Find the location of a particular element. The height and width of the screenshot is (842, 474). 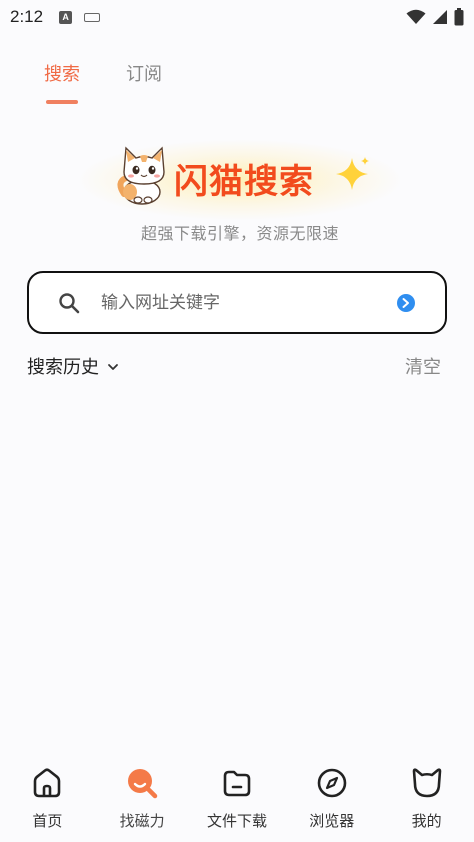

bottom-nav: 首页 找磁力 文件下载 浏览器 我的 is located at coordinates (237, 800).